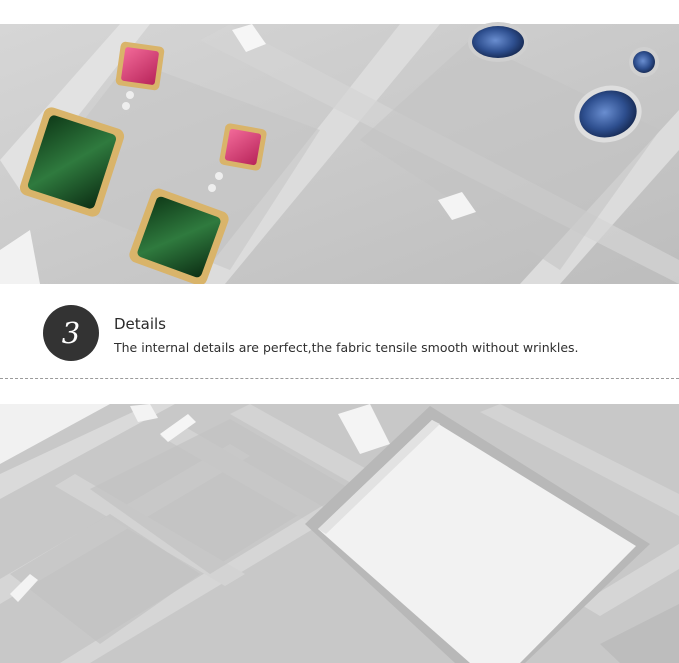 The height and width of the screenshot is (663, 679). Describe the element at coordinates (71, 333) in the screenshot. I see `step-number-badge: 3` at that location.